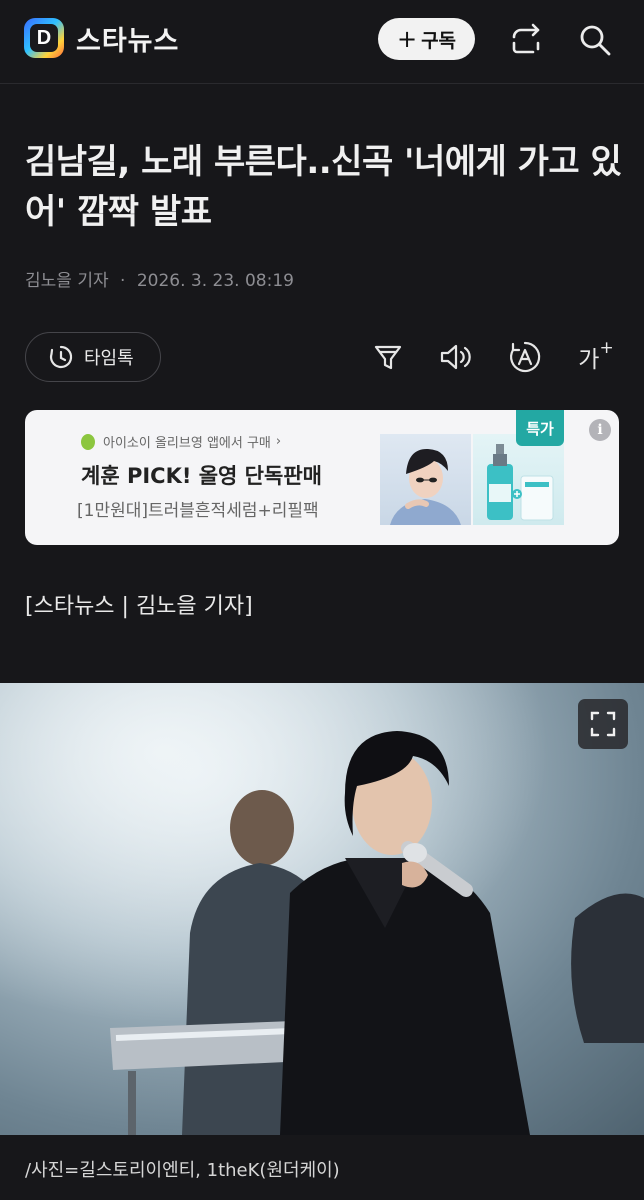 This screenshot has height=1200, width=644. What do you see at coordinates (323, 187) in the screenshot?
I see `article-headline: 김남길, 노래 부른다..신곡 '너에게 가고 있어' 깜짝 발표` at bounding box center [323, 187].